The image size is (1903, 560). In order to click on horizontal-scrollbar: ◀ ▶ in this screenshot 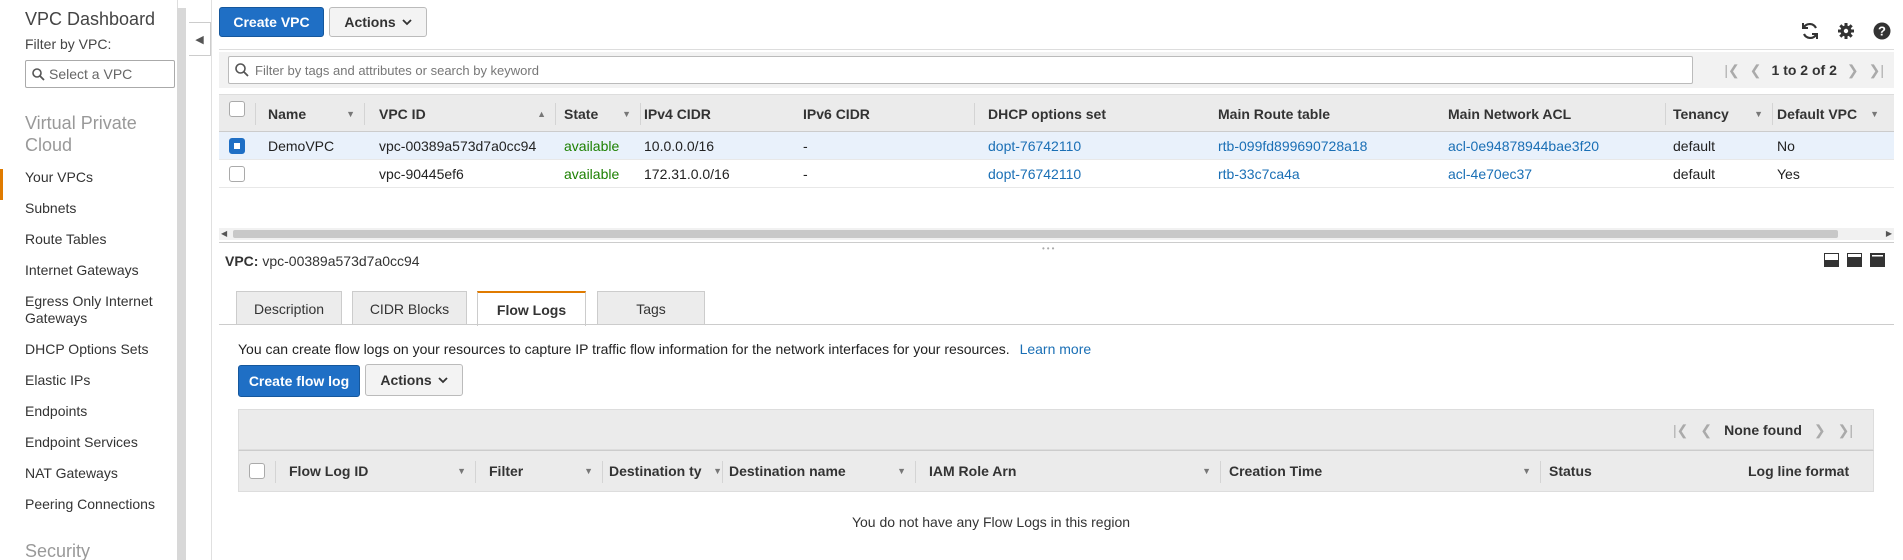, I will do `click(1056, 234)`.